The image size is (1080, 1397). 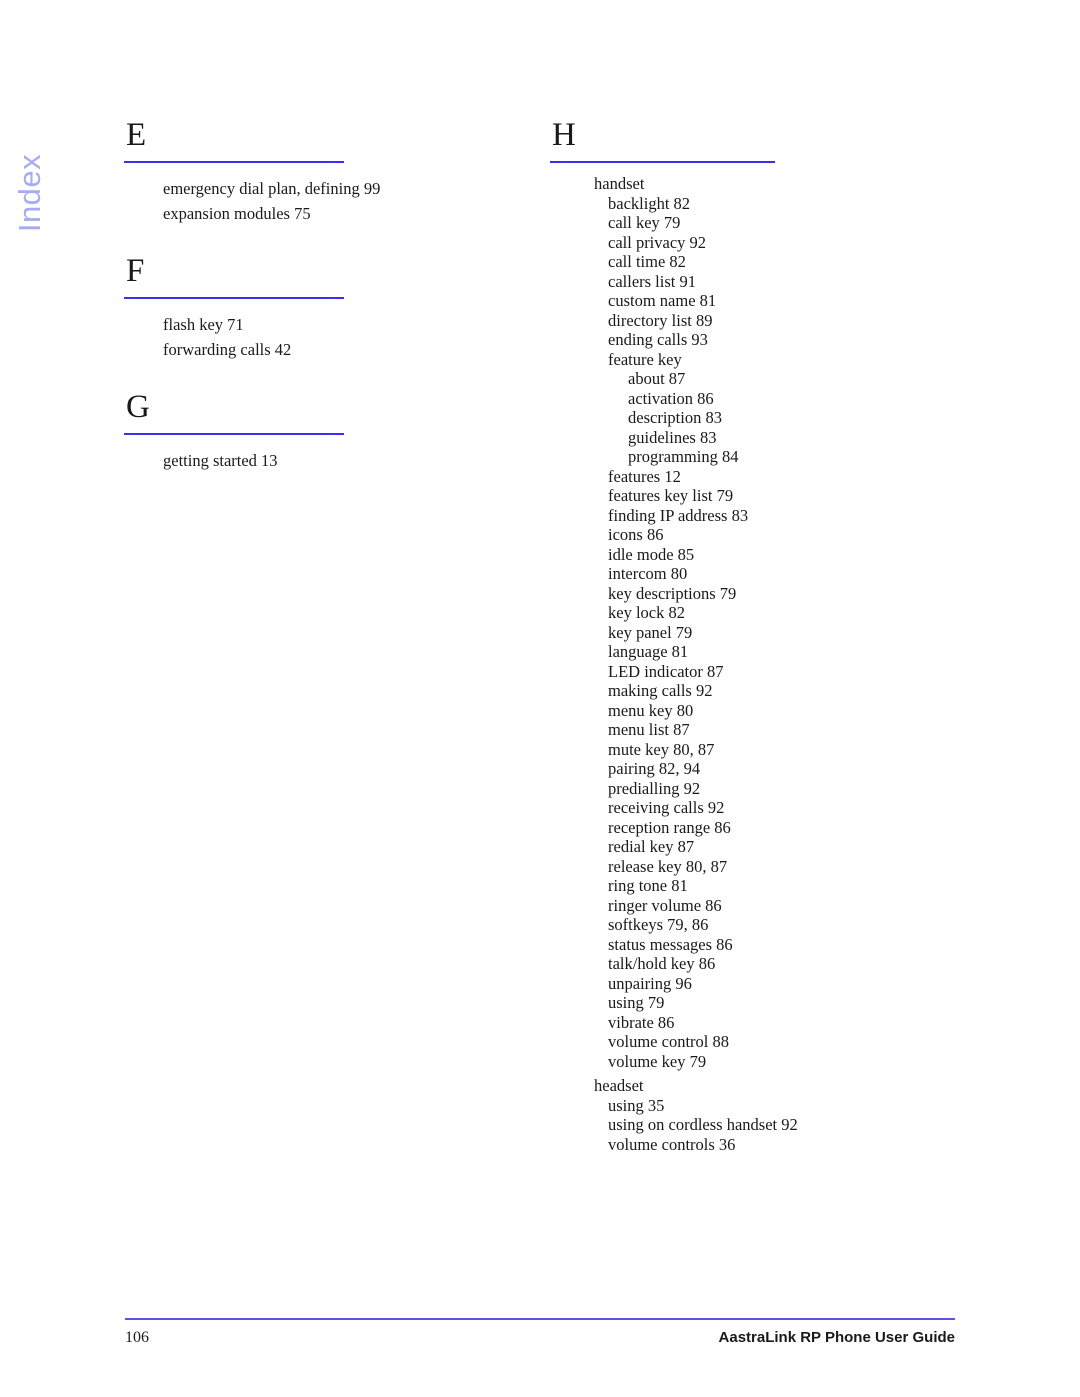 I want to click on index-entry: vibrate 86, so click(x=760, y=1023).